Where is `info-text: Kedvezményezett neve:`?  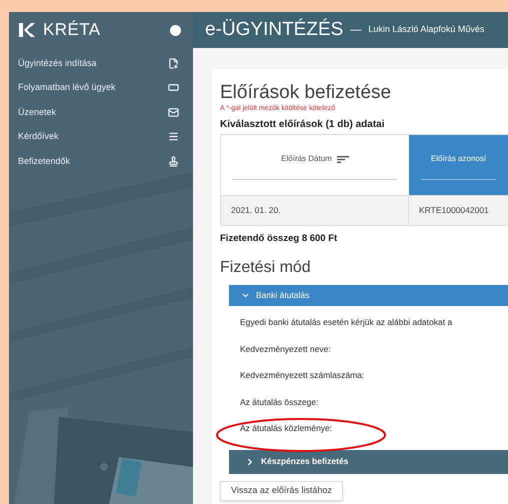
info-text: Kedvezményezett neve: is located at coordinates (285, 349).